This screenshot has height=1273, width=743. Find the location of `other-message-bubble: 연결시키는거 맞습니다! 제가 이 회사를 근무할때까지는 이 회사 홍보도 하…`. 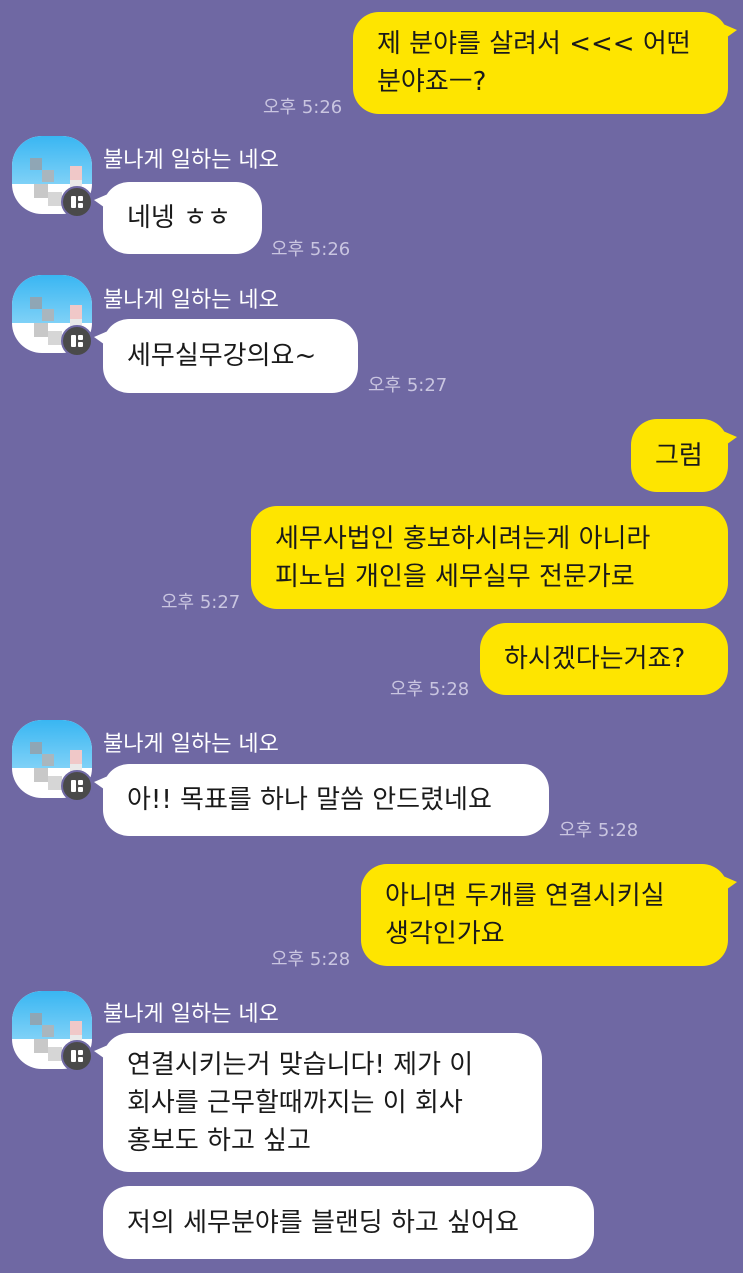

other-message-bubble: 연결시키는거 맞습니다! 제가 이 회사를 근무할때까지는 이 회사 홍보도 하… is located at coordinates (318, 1102).